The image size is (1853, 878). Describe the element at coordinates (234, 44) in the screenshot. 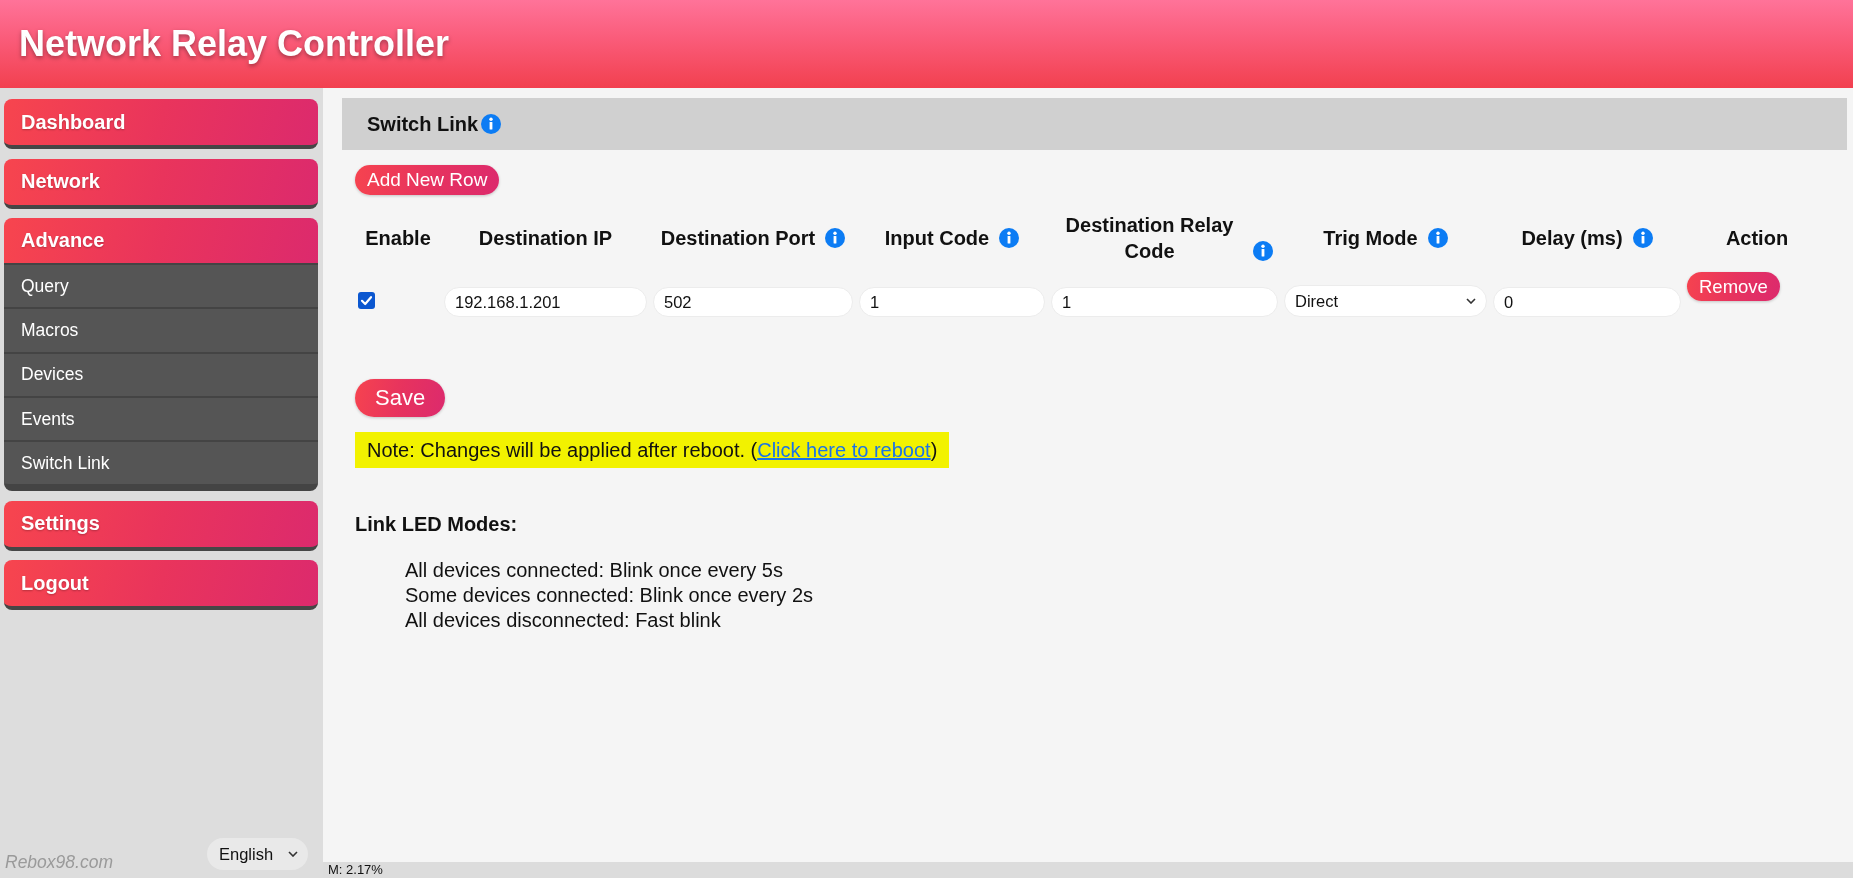

I see `app-title: Network Relay Controller` at that location.